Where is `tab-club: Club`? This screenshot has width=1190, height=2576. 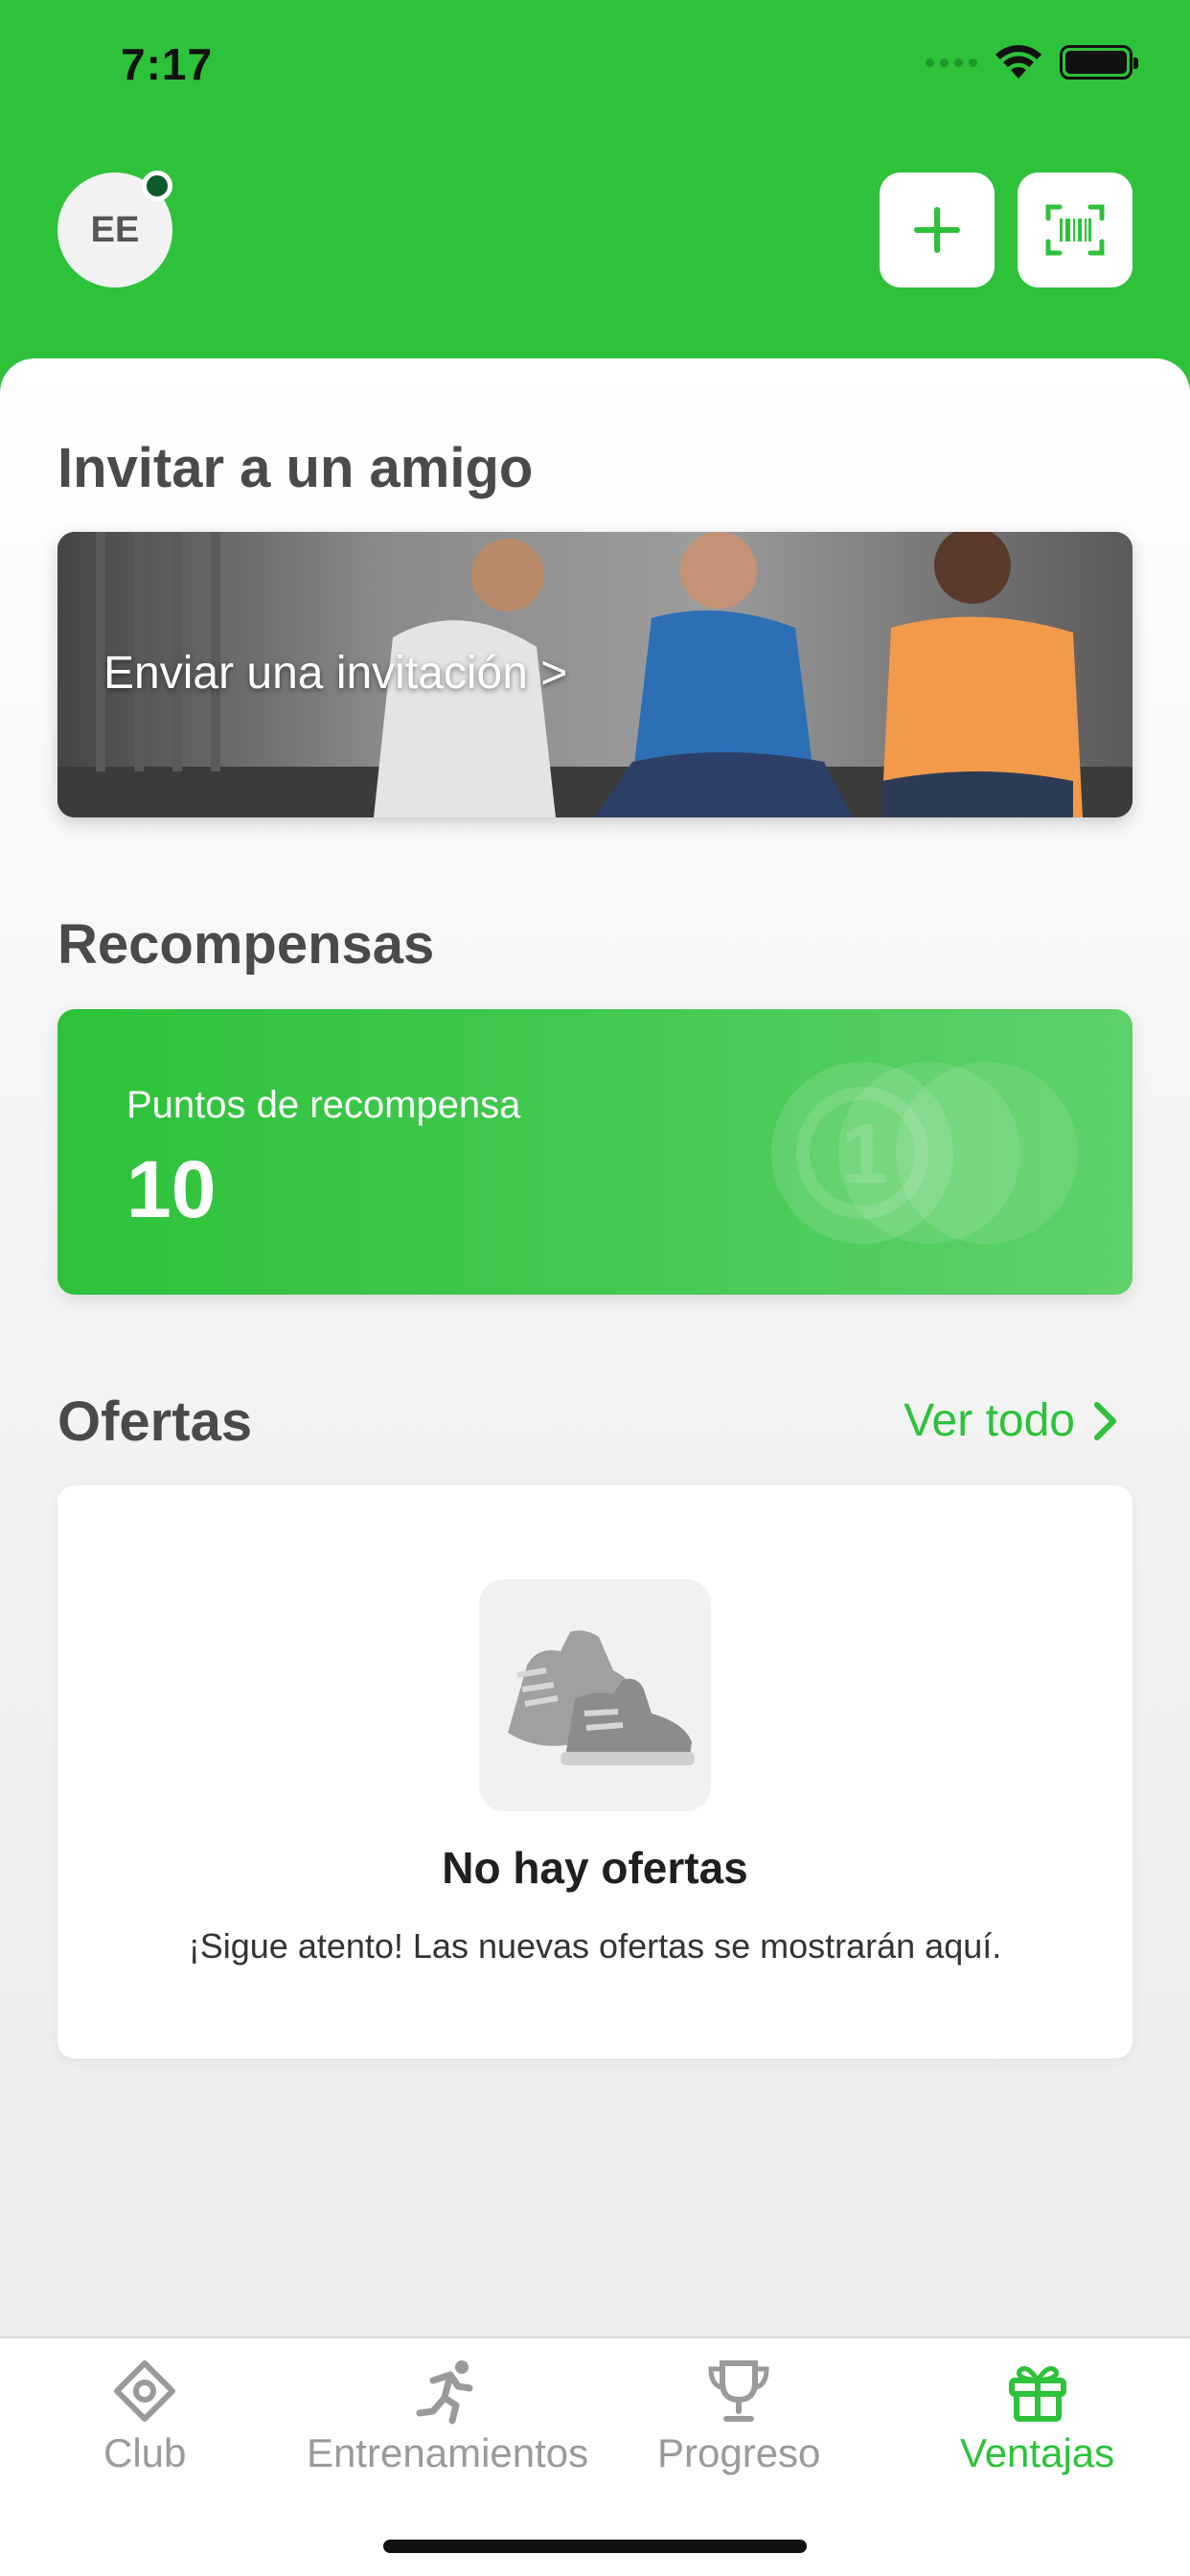 tab-club: Club is located at coordinates (144, 2417).